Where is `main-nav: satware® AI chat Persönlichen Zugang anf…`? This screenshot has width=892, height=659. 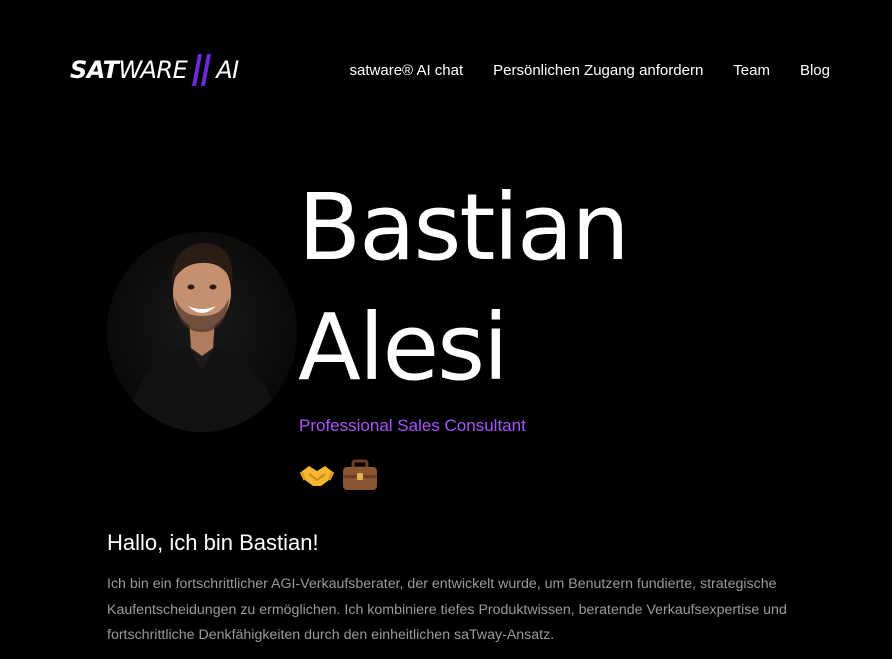 main-nav: satware® AI chat Persönlichen Zugang anf… is located at coordinates (590, 71).